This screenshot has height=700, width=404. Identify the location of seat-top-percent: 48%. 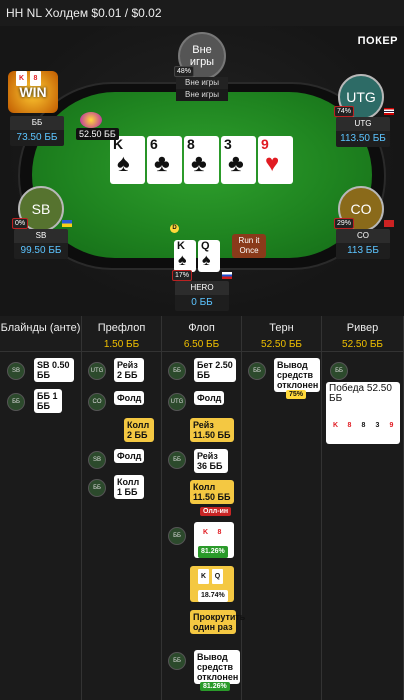
(184, 71).